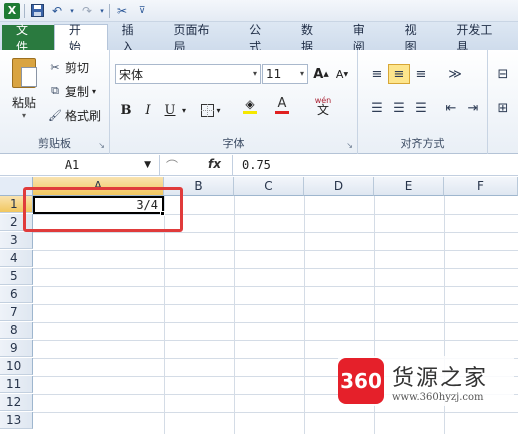  What do you see at coordinates (211, 110) in the screenshot?
I see `borders-button: ▾` at bounding box center [211, 110].